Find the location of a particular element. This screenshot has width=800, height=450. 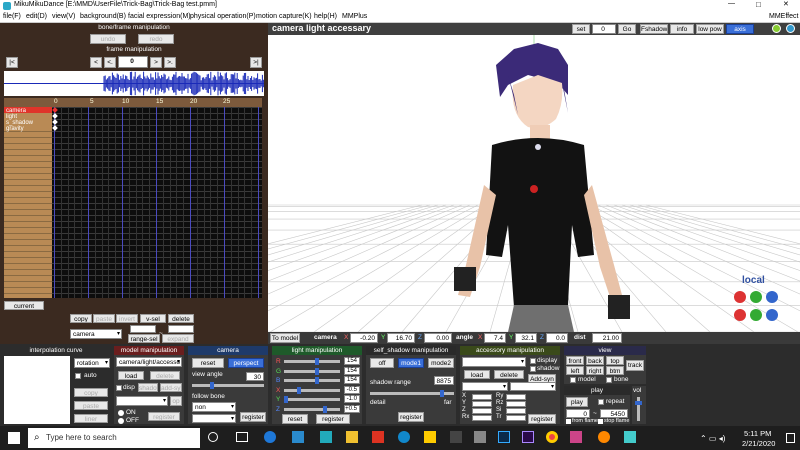

range-start-input is located at coordinates (143, 329).